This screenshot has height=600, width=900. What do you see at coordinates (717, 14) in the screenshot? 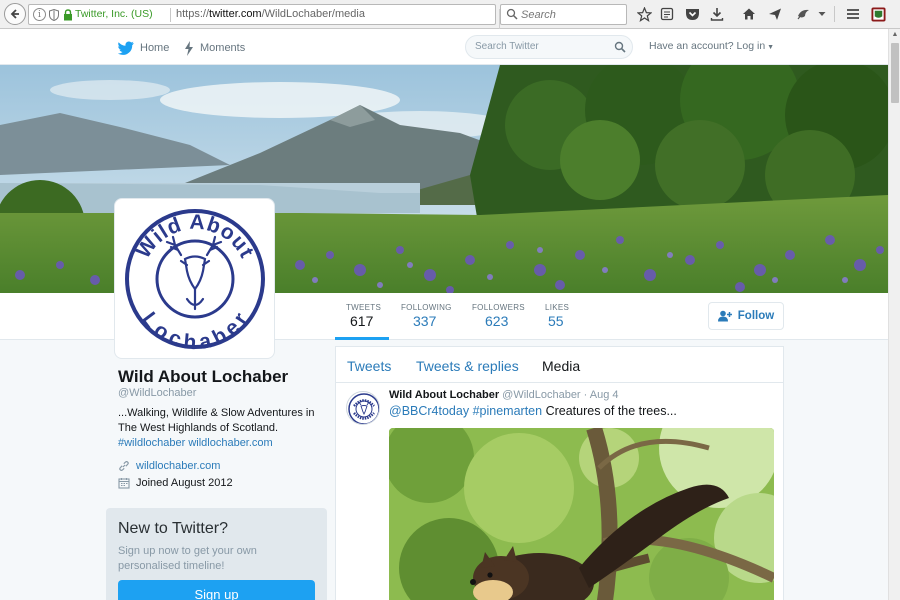
I see `downloads-icon` at bounding box center [717, 14].